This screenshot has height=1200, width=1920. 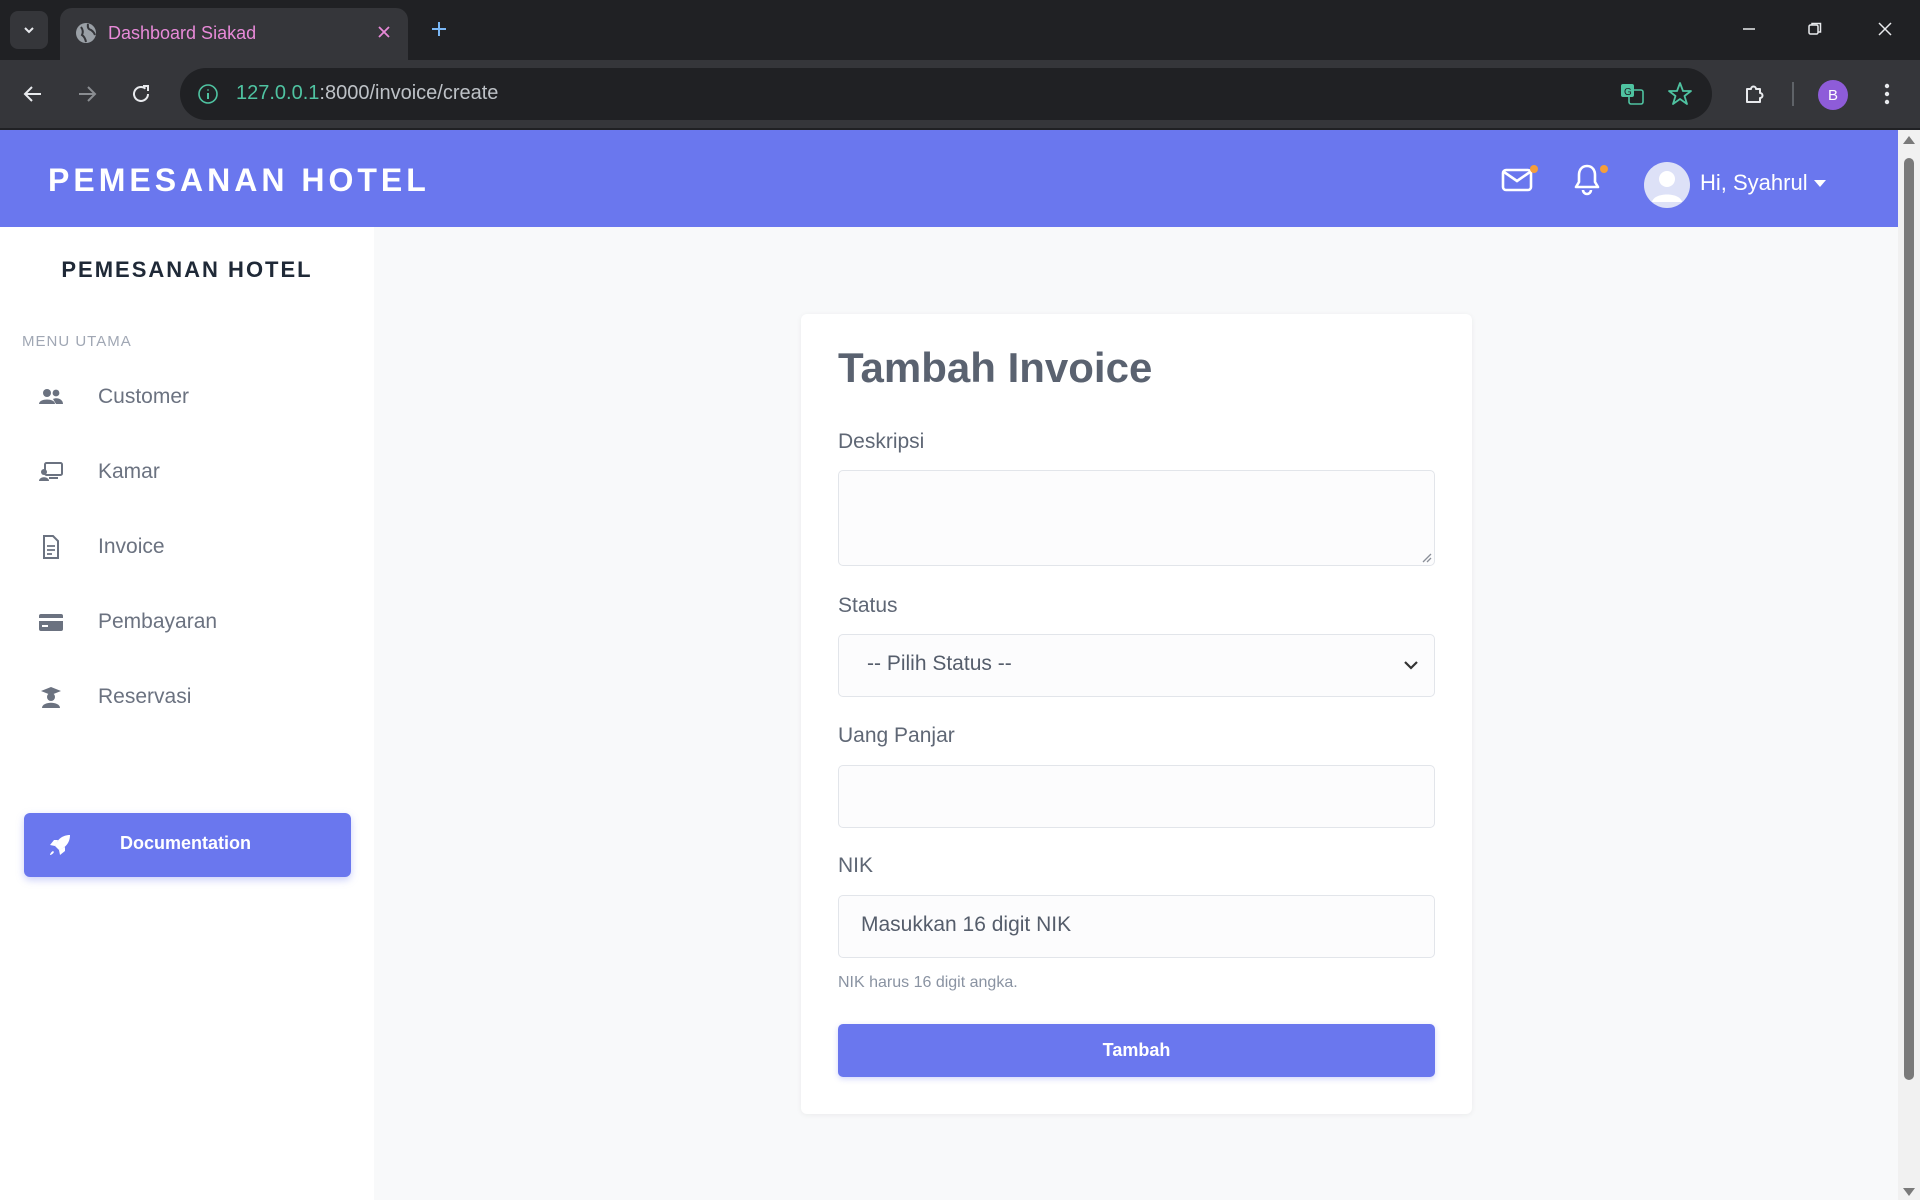 I want to click on puzzle-icon, so click(x=1755, y=94).